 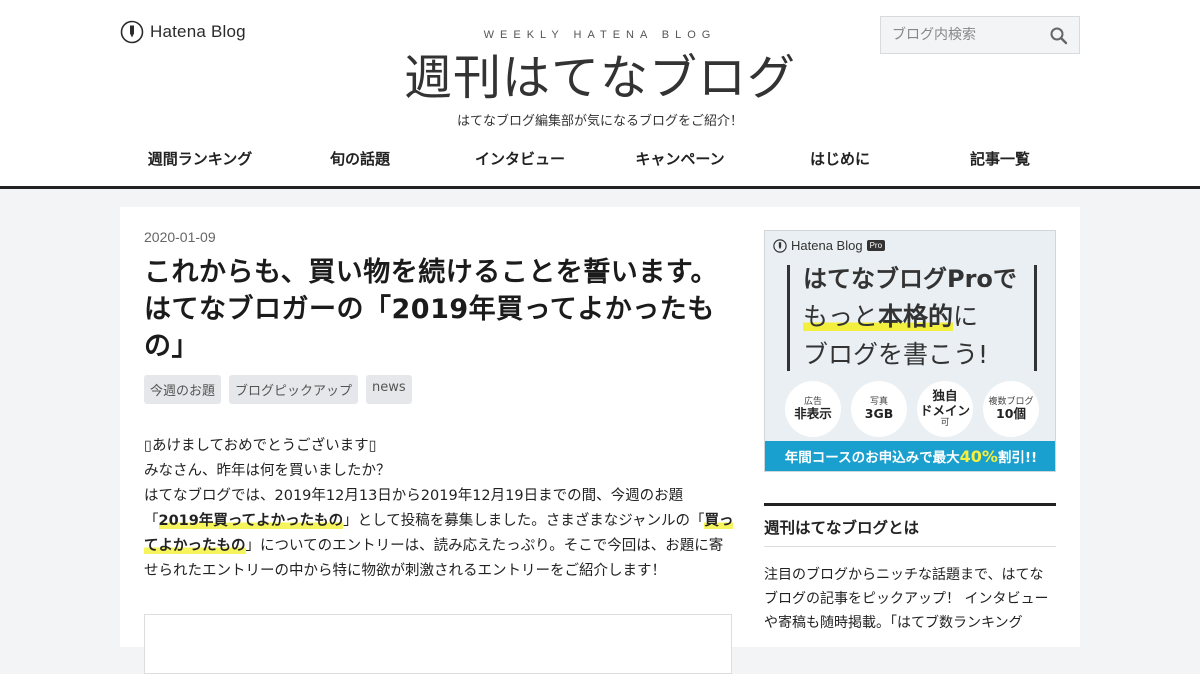 I want to click on feature-multiple-blogs: 複数ブログ 10個, so click(x=1011, y=409).